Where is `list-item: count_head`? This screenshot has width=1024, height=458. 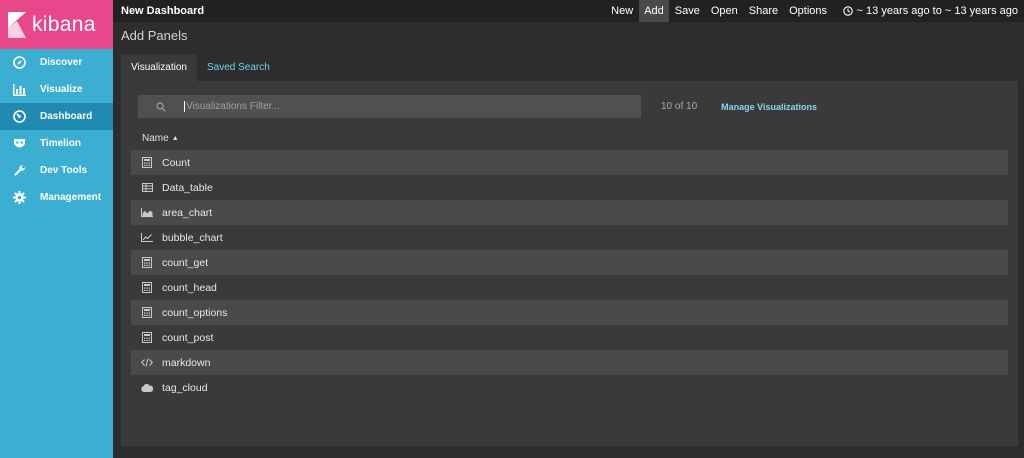 list-item: count_head is located at coordinates (569, 287).